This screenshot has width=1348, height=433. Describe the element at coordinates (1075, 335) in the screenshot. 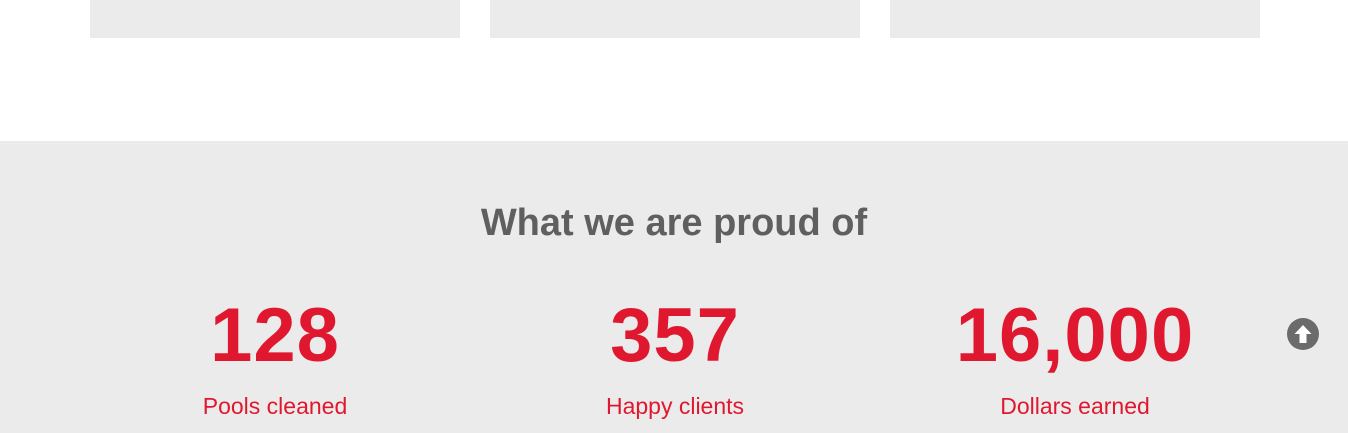

I see `stat-number: 16,000` at that location.